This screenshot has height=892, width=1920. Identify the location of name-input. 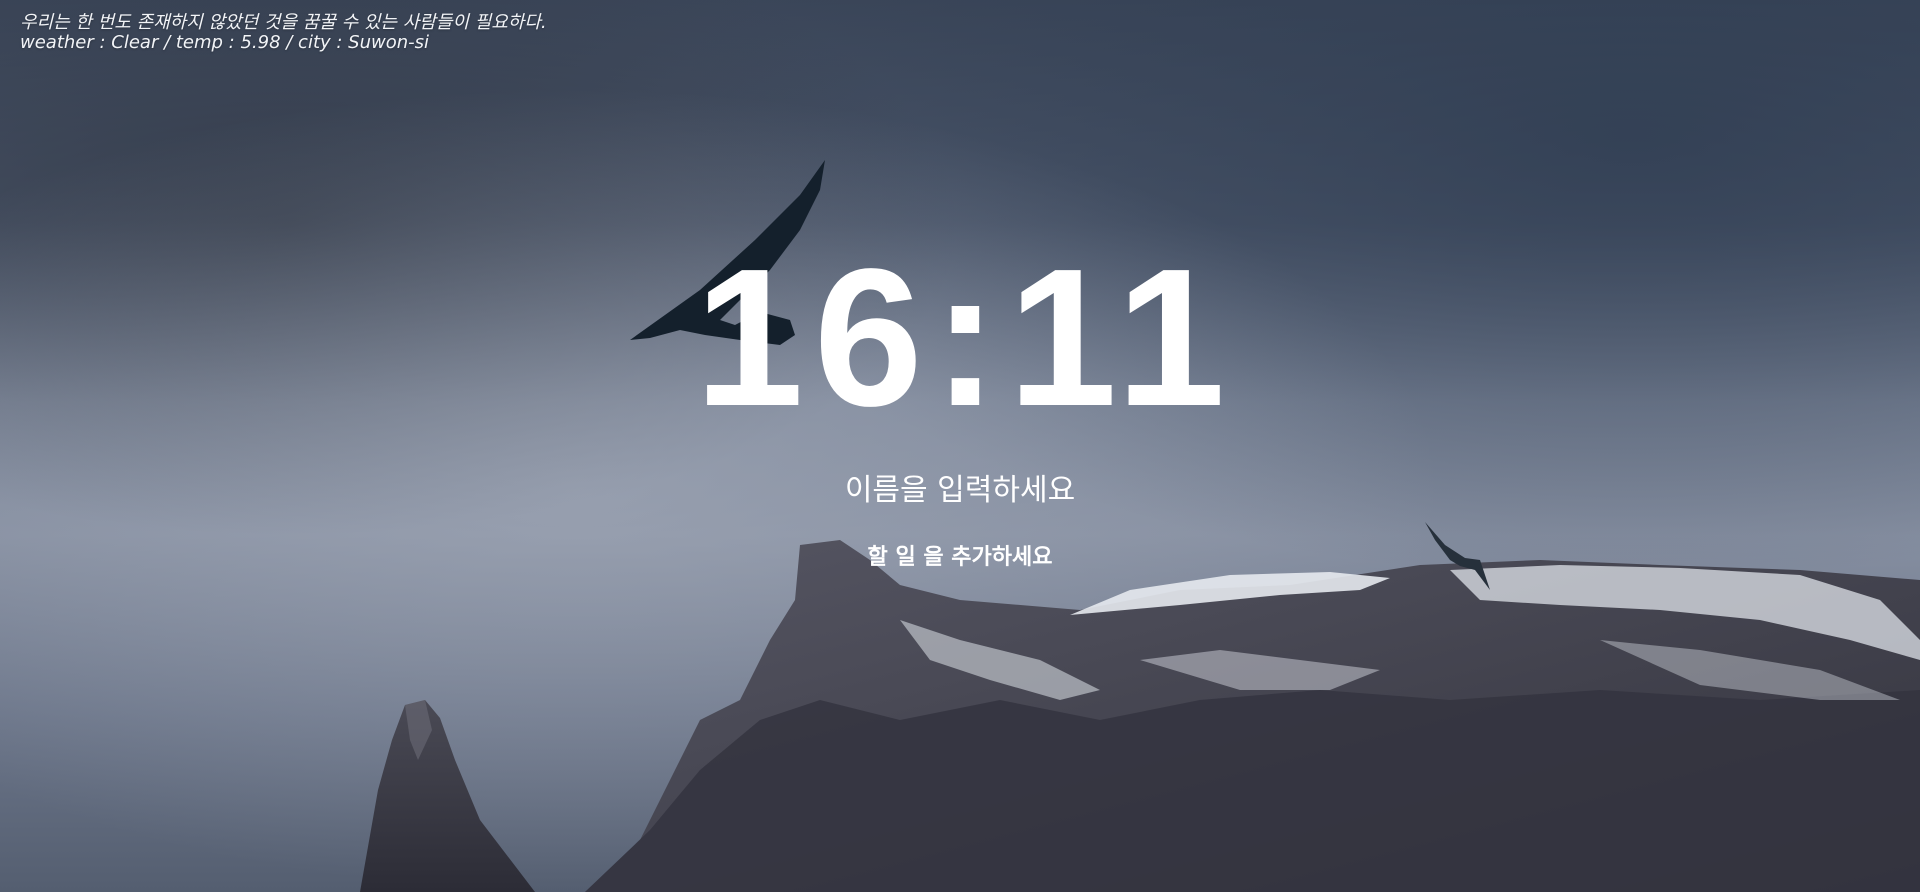
(960, 491).